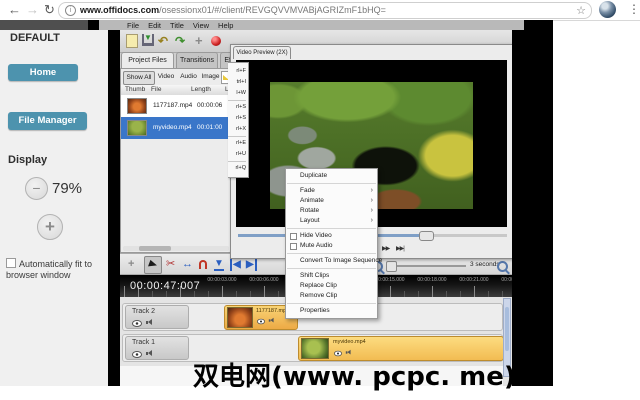  I want to click on timeline-zoom-slider, so click(426, 266).